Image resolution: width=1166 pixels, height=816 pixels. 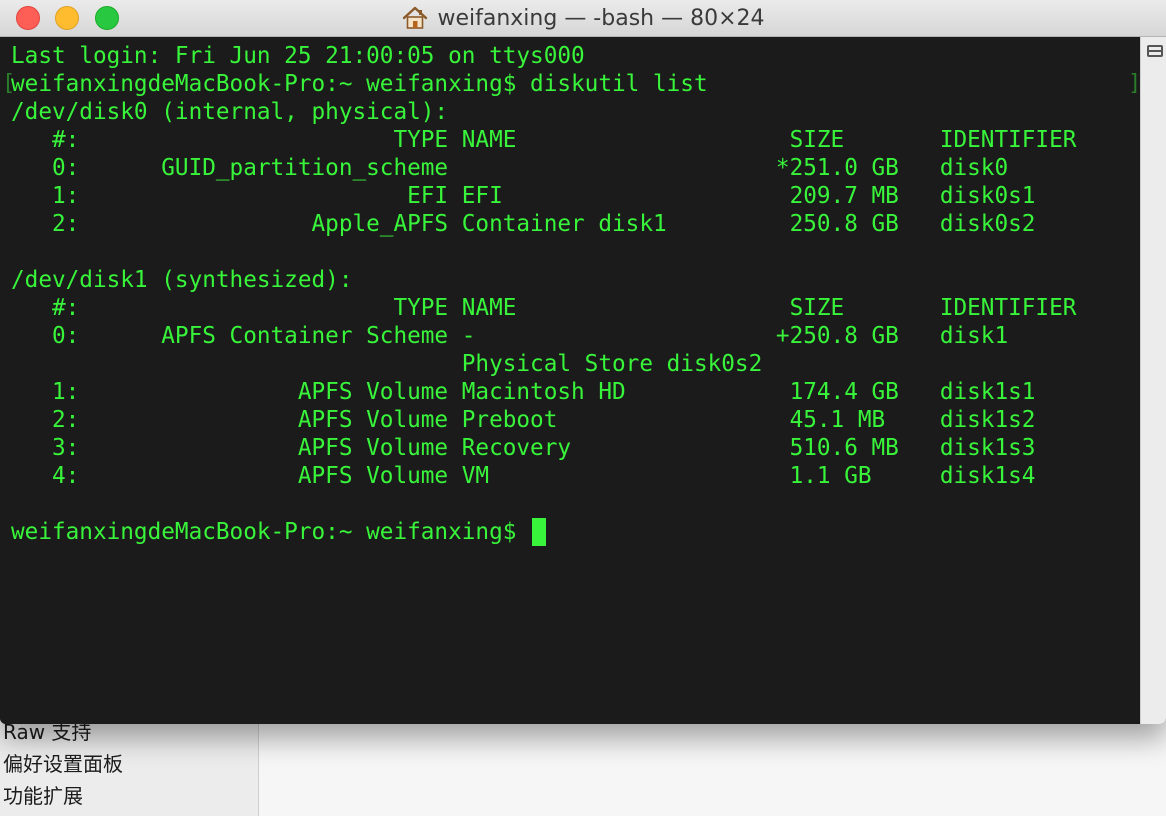 I want to click on title-bar: weifanxing — -bash — 80×24, so click(x=583, y=18).